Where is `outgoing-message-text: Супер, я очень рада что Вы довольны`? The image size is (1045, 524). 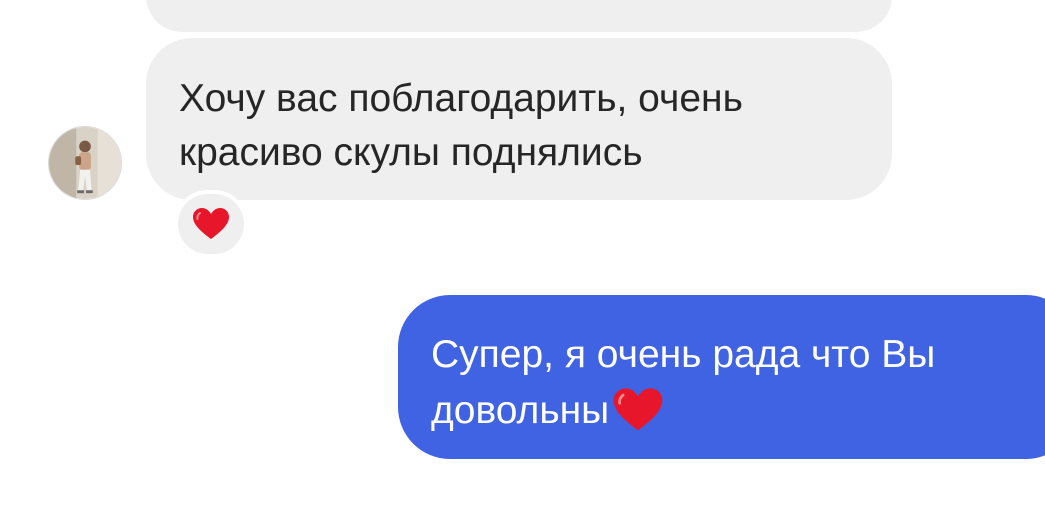 outgoing-message-text: Супер, я очень рада что Вы довольны is located at coordinates (683, 382).